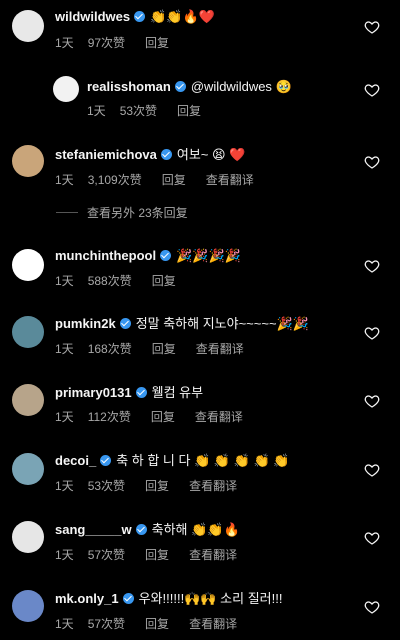  What do you see at coordinates (87, 598) in the screenshot?
I see `username: mk.only_1` at bounding box center [87, 598].